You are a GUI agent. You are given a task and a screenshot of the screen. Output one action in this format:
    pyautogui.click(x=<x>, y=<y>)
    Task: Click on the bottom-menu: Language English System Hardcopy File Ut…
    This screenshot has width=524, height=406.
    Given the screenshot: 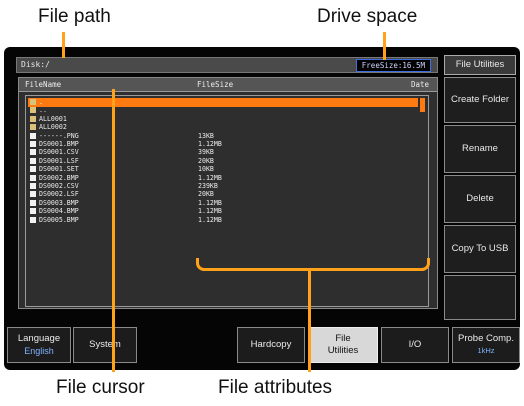 What is the action you would take?
    pyautogui.click(x=262, y=347)
    